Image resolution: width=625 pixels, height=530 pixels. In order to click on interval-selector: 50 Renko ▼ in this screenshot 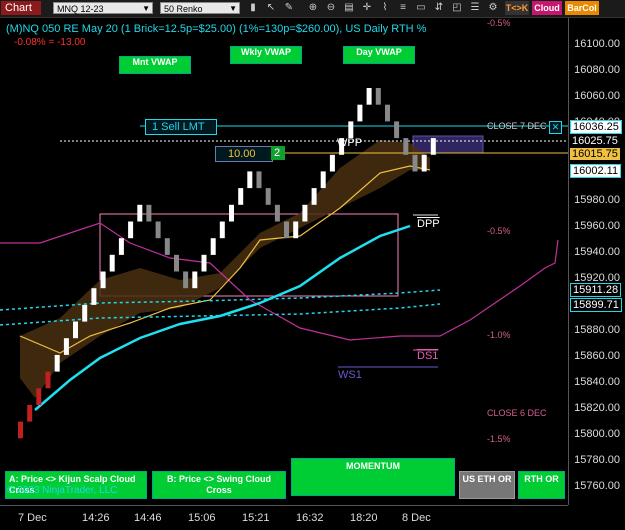, I will do `click(200, 8)`.